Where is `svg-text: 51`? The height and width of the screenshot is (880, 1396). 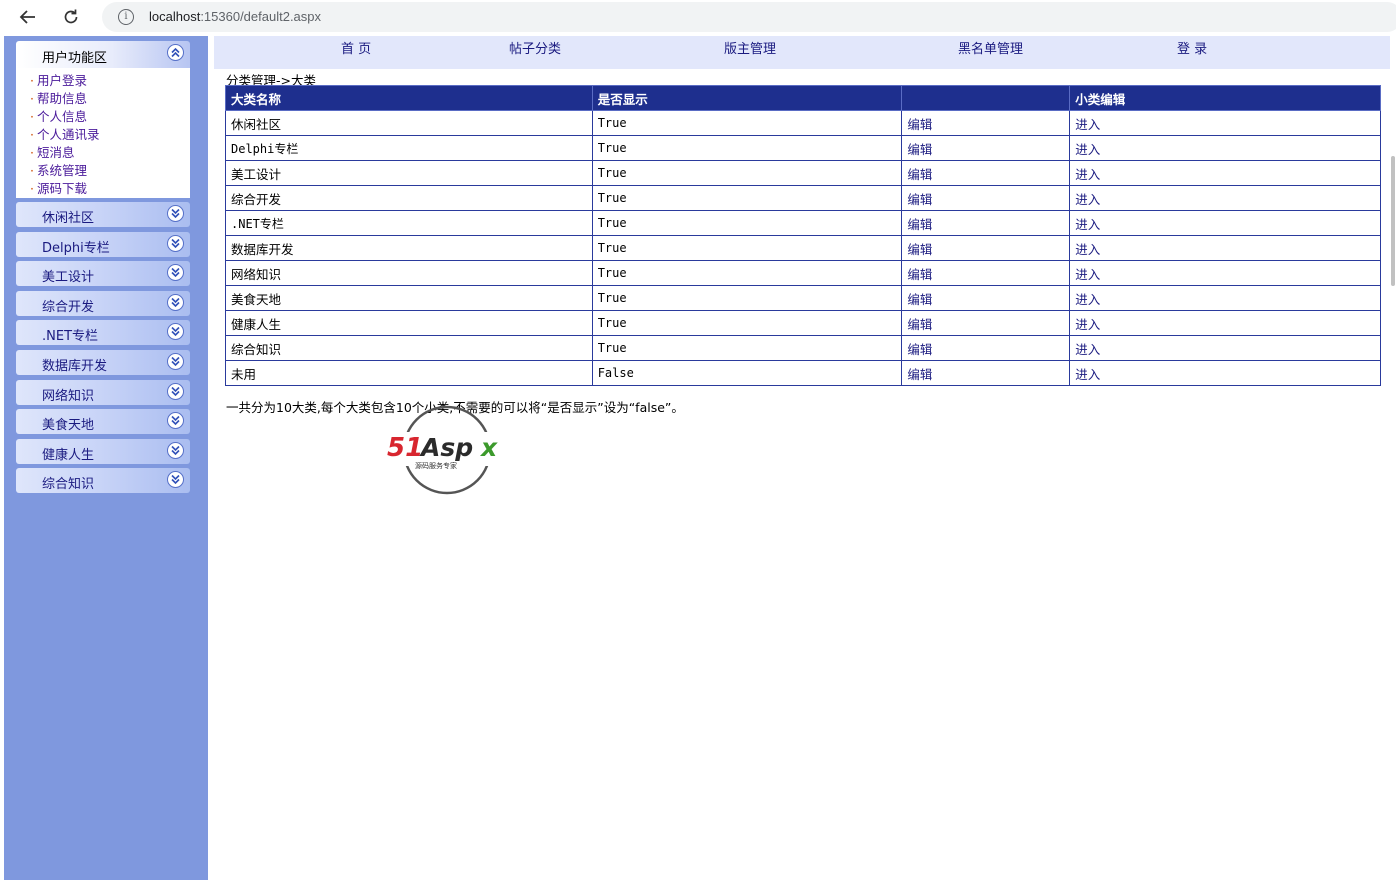
svg-text: 51 is located at coordinates (405, 448).